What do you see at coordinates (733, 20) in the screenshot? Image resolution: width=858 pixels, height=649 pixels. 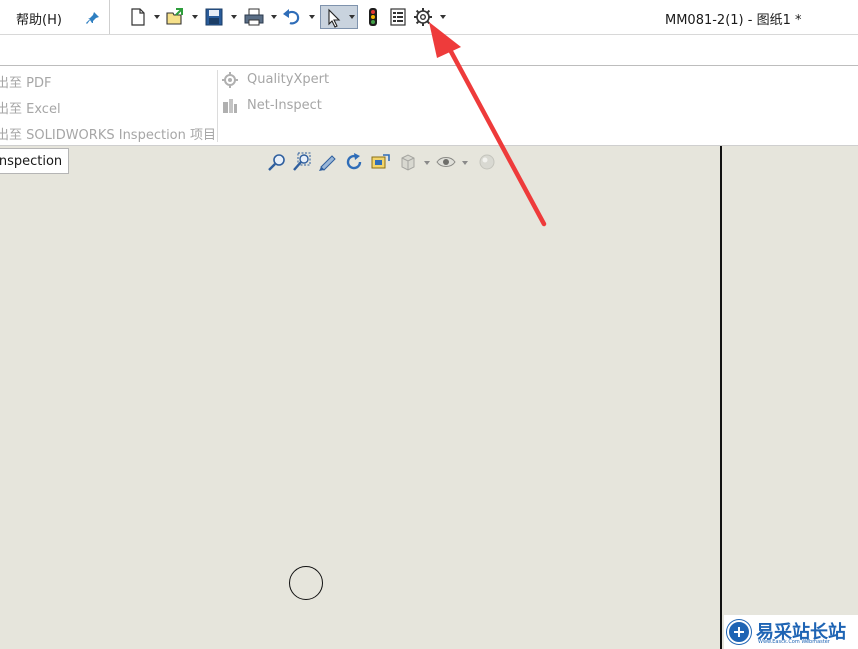 I see `document-title: MM081-2(1) - 图纸1 *` at bounding box center [733, 20].